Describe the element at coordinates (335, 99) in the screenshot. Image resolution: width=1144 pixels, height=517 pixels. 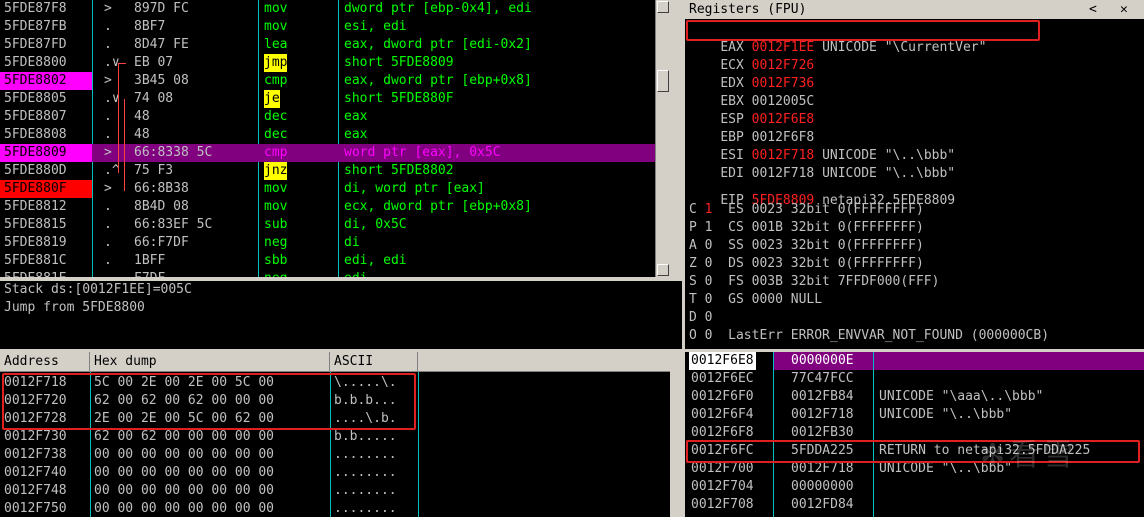
I see `disasm-row: 5FDE8805 .∨ 74 08 je short 5FDE880F` at that location.